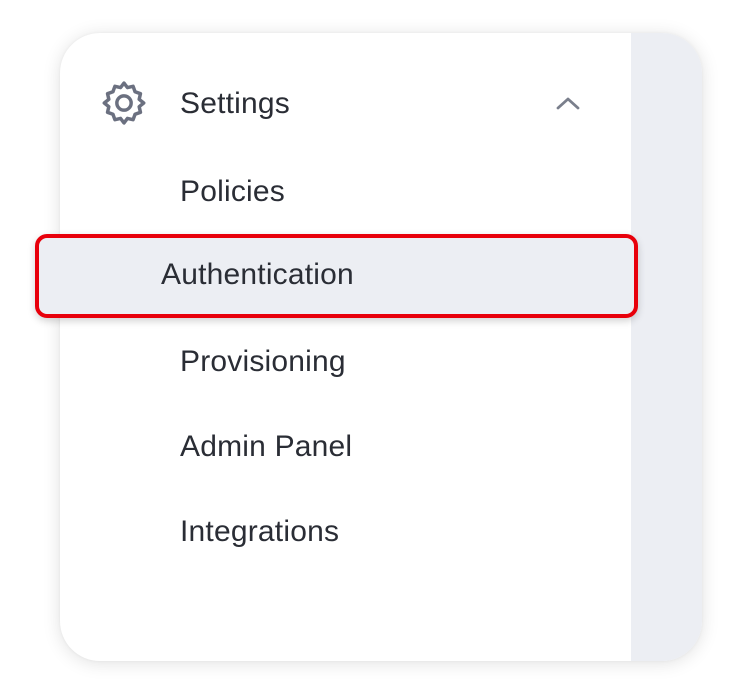  Describe the element at coordinates (232, 192) in the screenshot. I see `sidebar-item-policies: Policies` at that location.